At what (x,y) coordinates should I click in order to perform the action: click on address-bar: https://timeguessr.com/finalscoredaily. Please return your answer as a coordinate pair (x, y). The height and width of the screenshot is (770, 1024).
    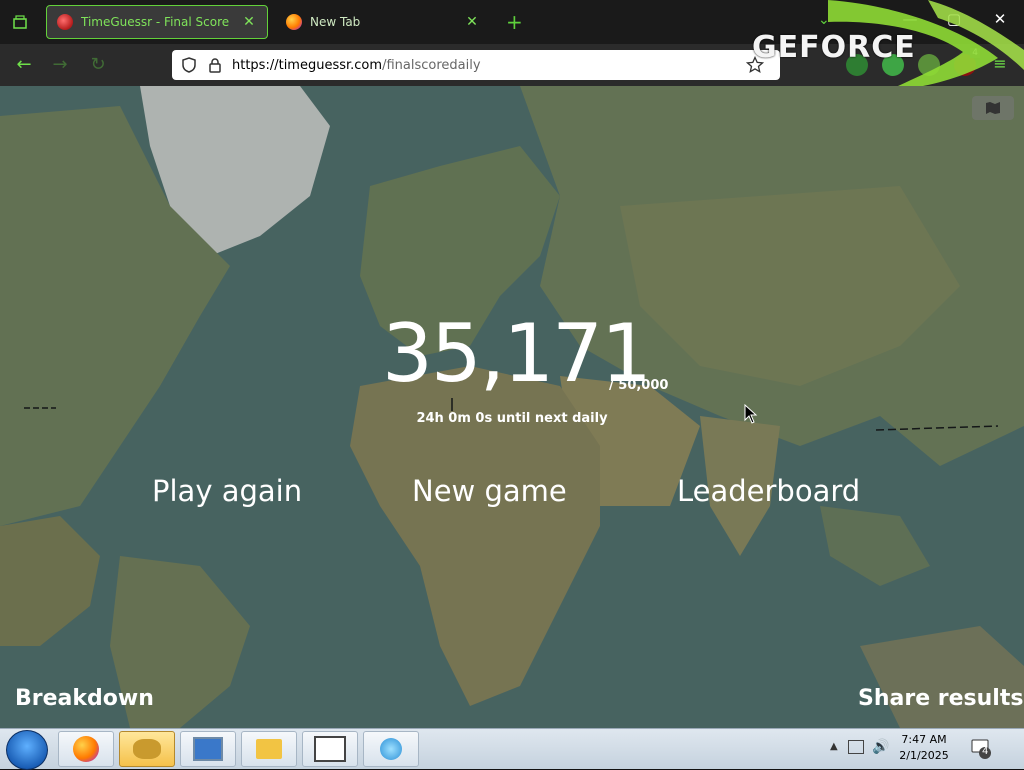
    Looking at the image, I should click on (476, 65).